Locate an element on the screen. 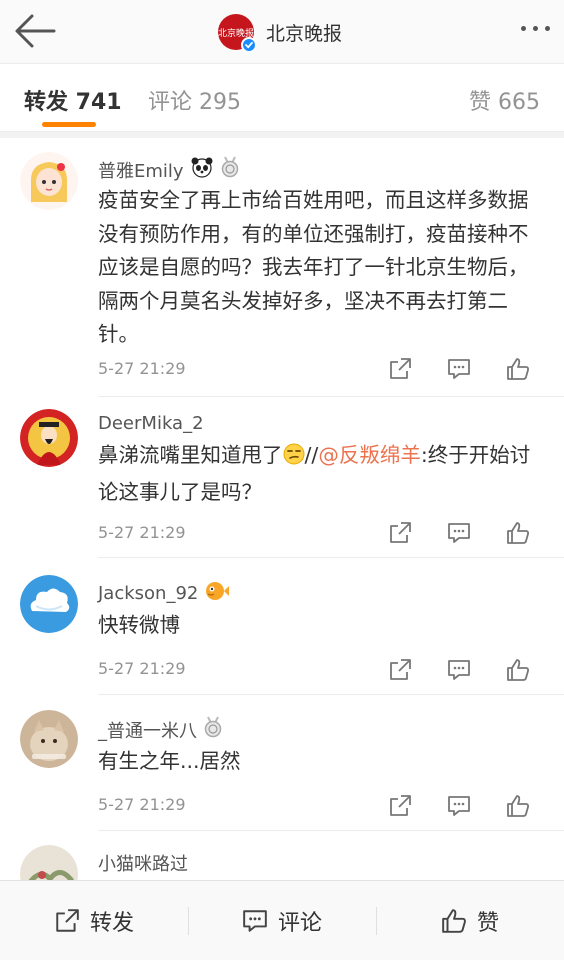 Image resolution: width=564 pixels, height=960 pixels. username-row: DeerMika_2 is located at coordinates (151, 423).